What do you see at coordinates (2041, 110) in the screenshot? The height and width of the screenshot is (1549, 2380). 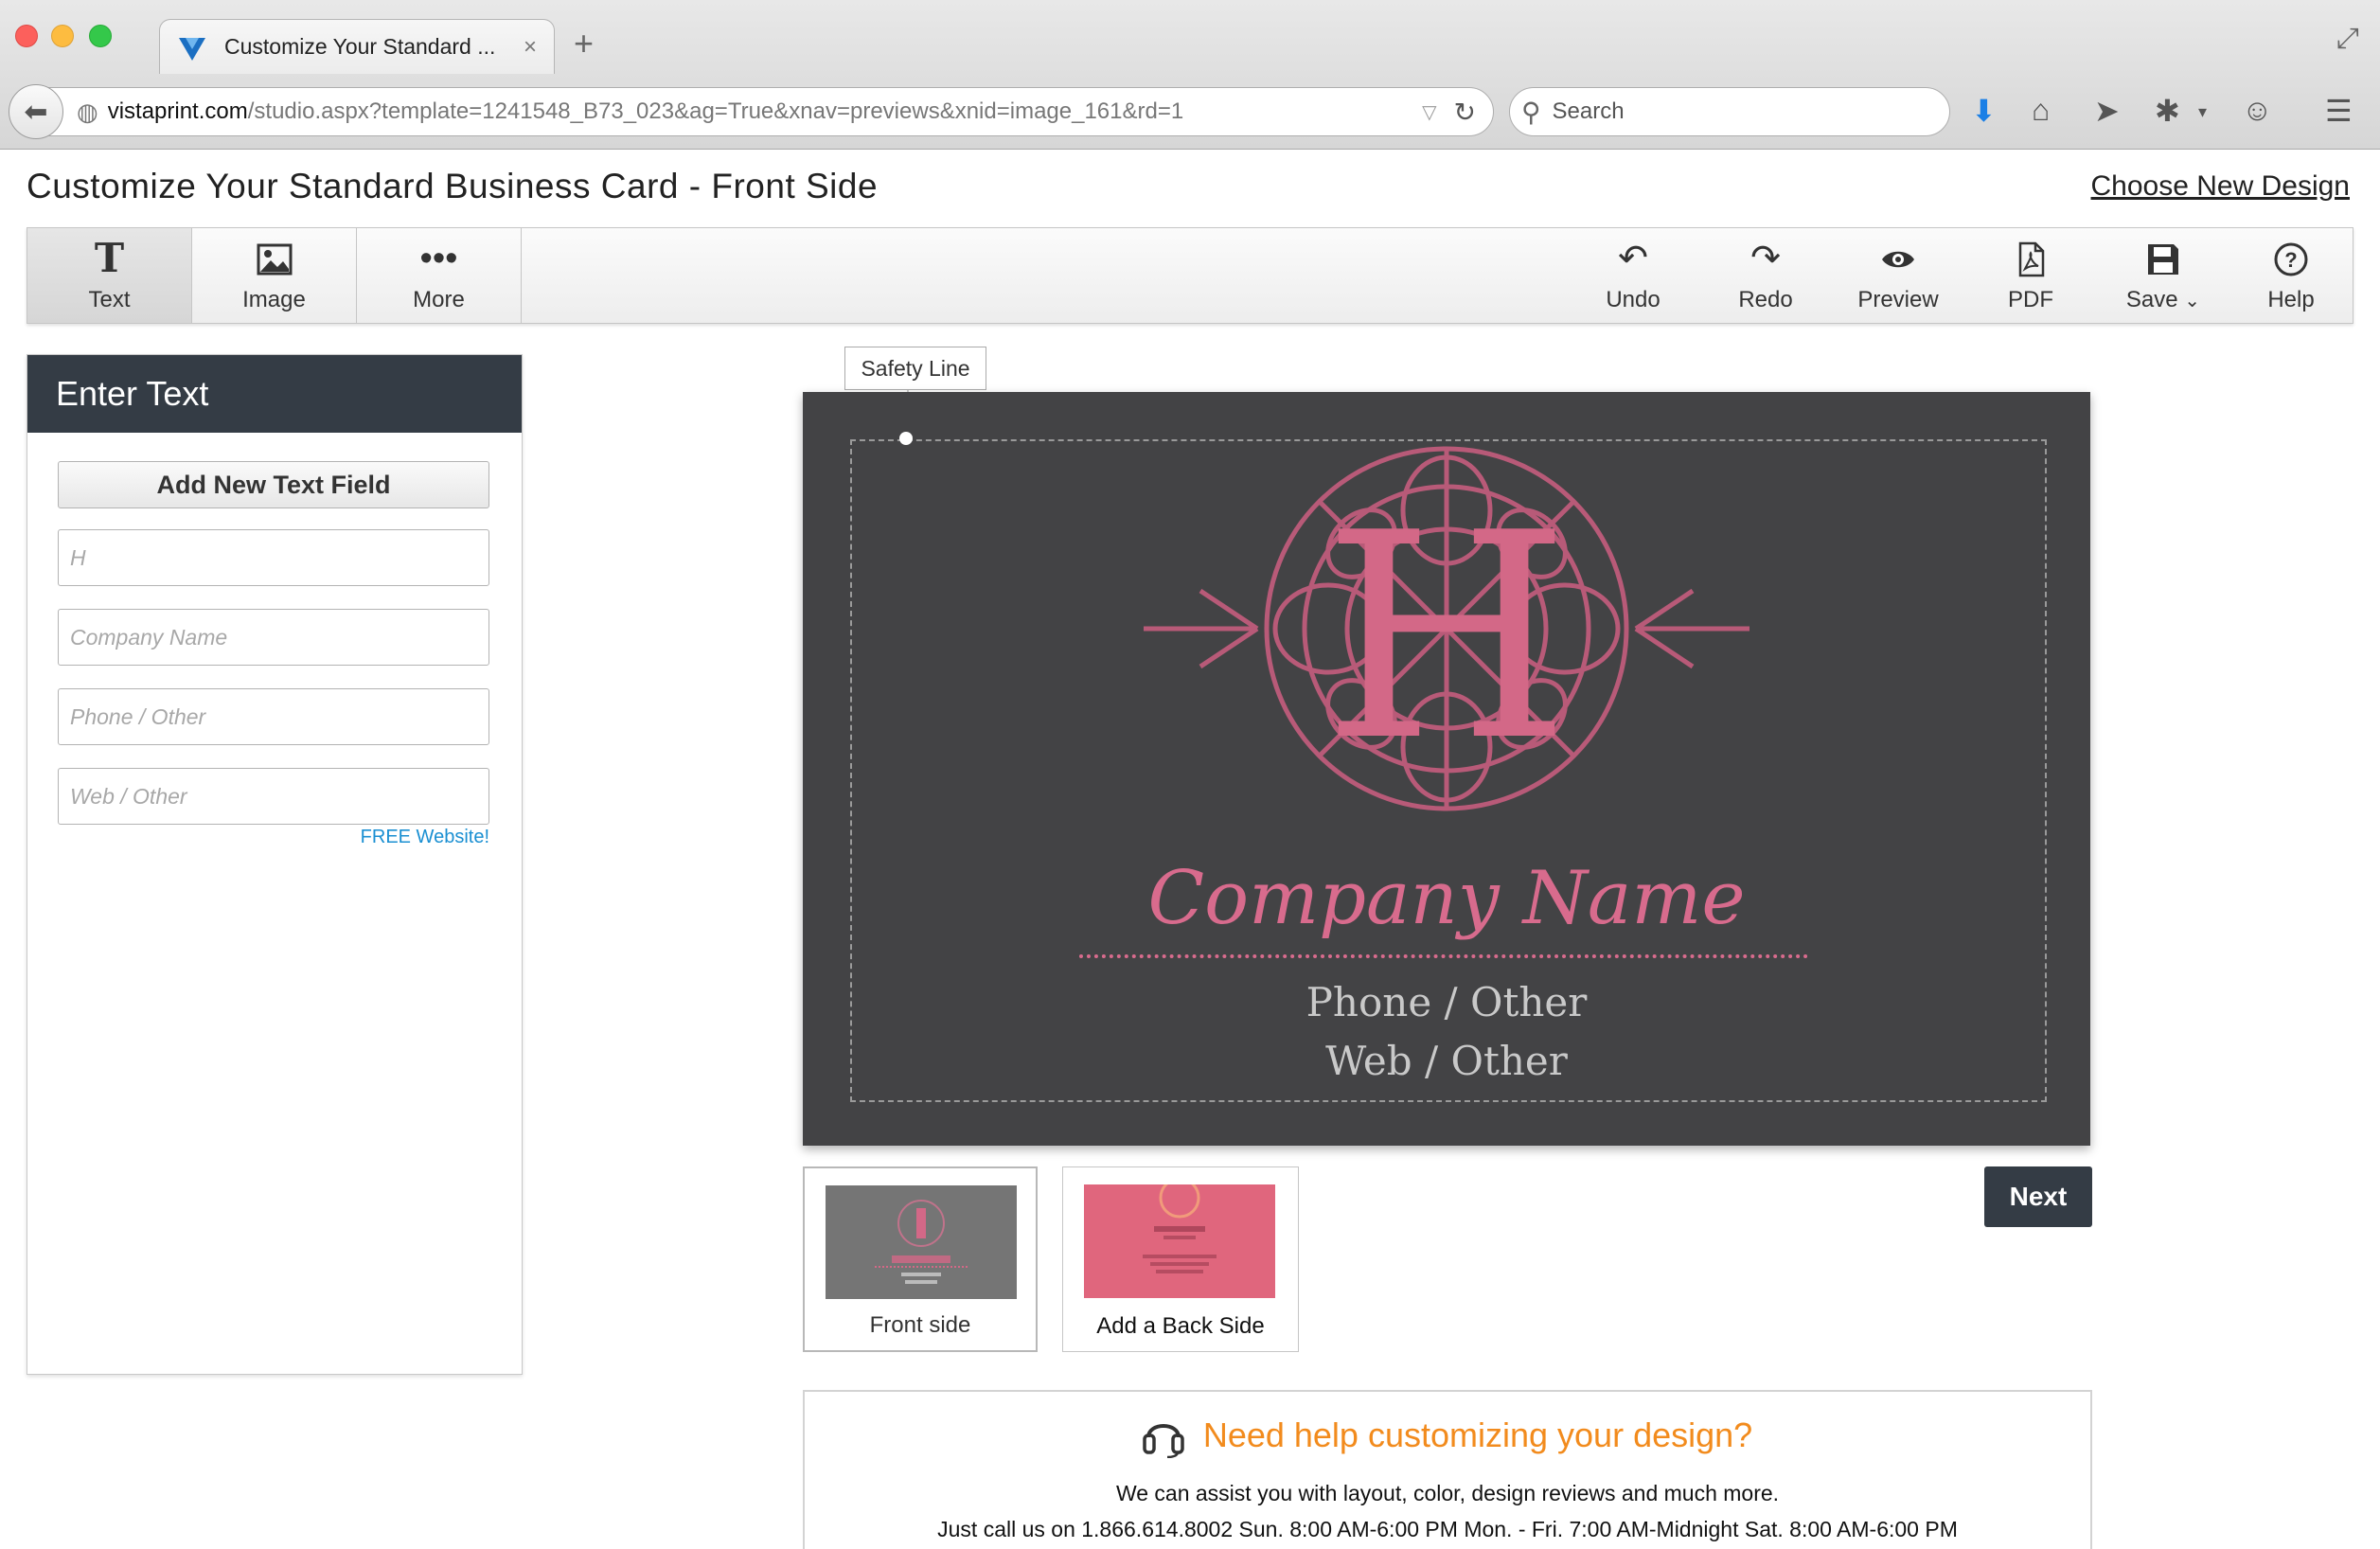 I see `home-icon: ⌂` at bounding box center [2041, 110].